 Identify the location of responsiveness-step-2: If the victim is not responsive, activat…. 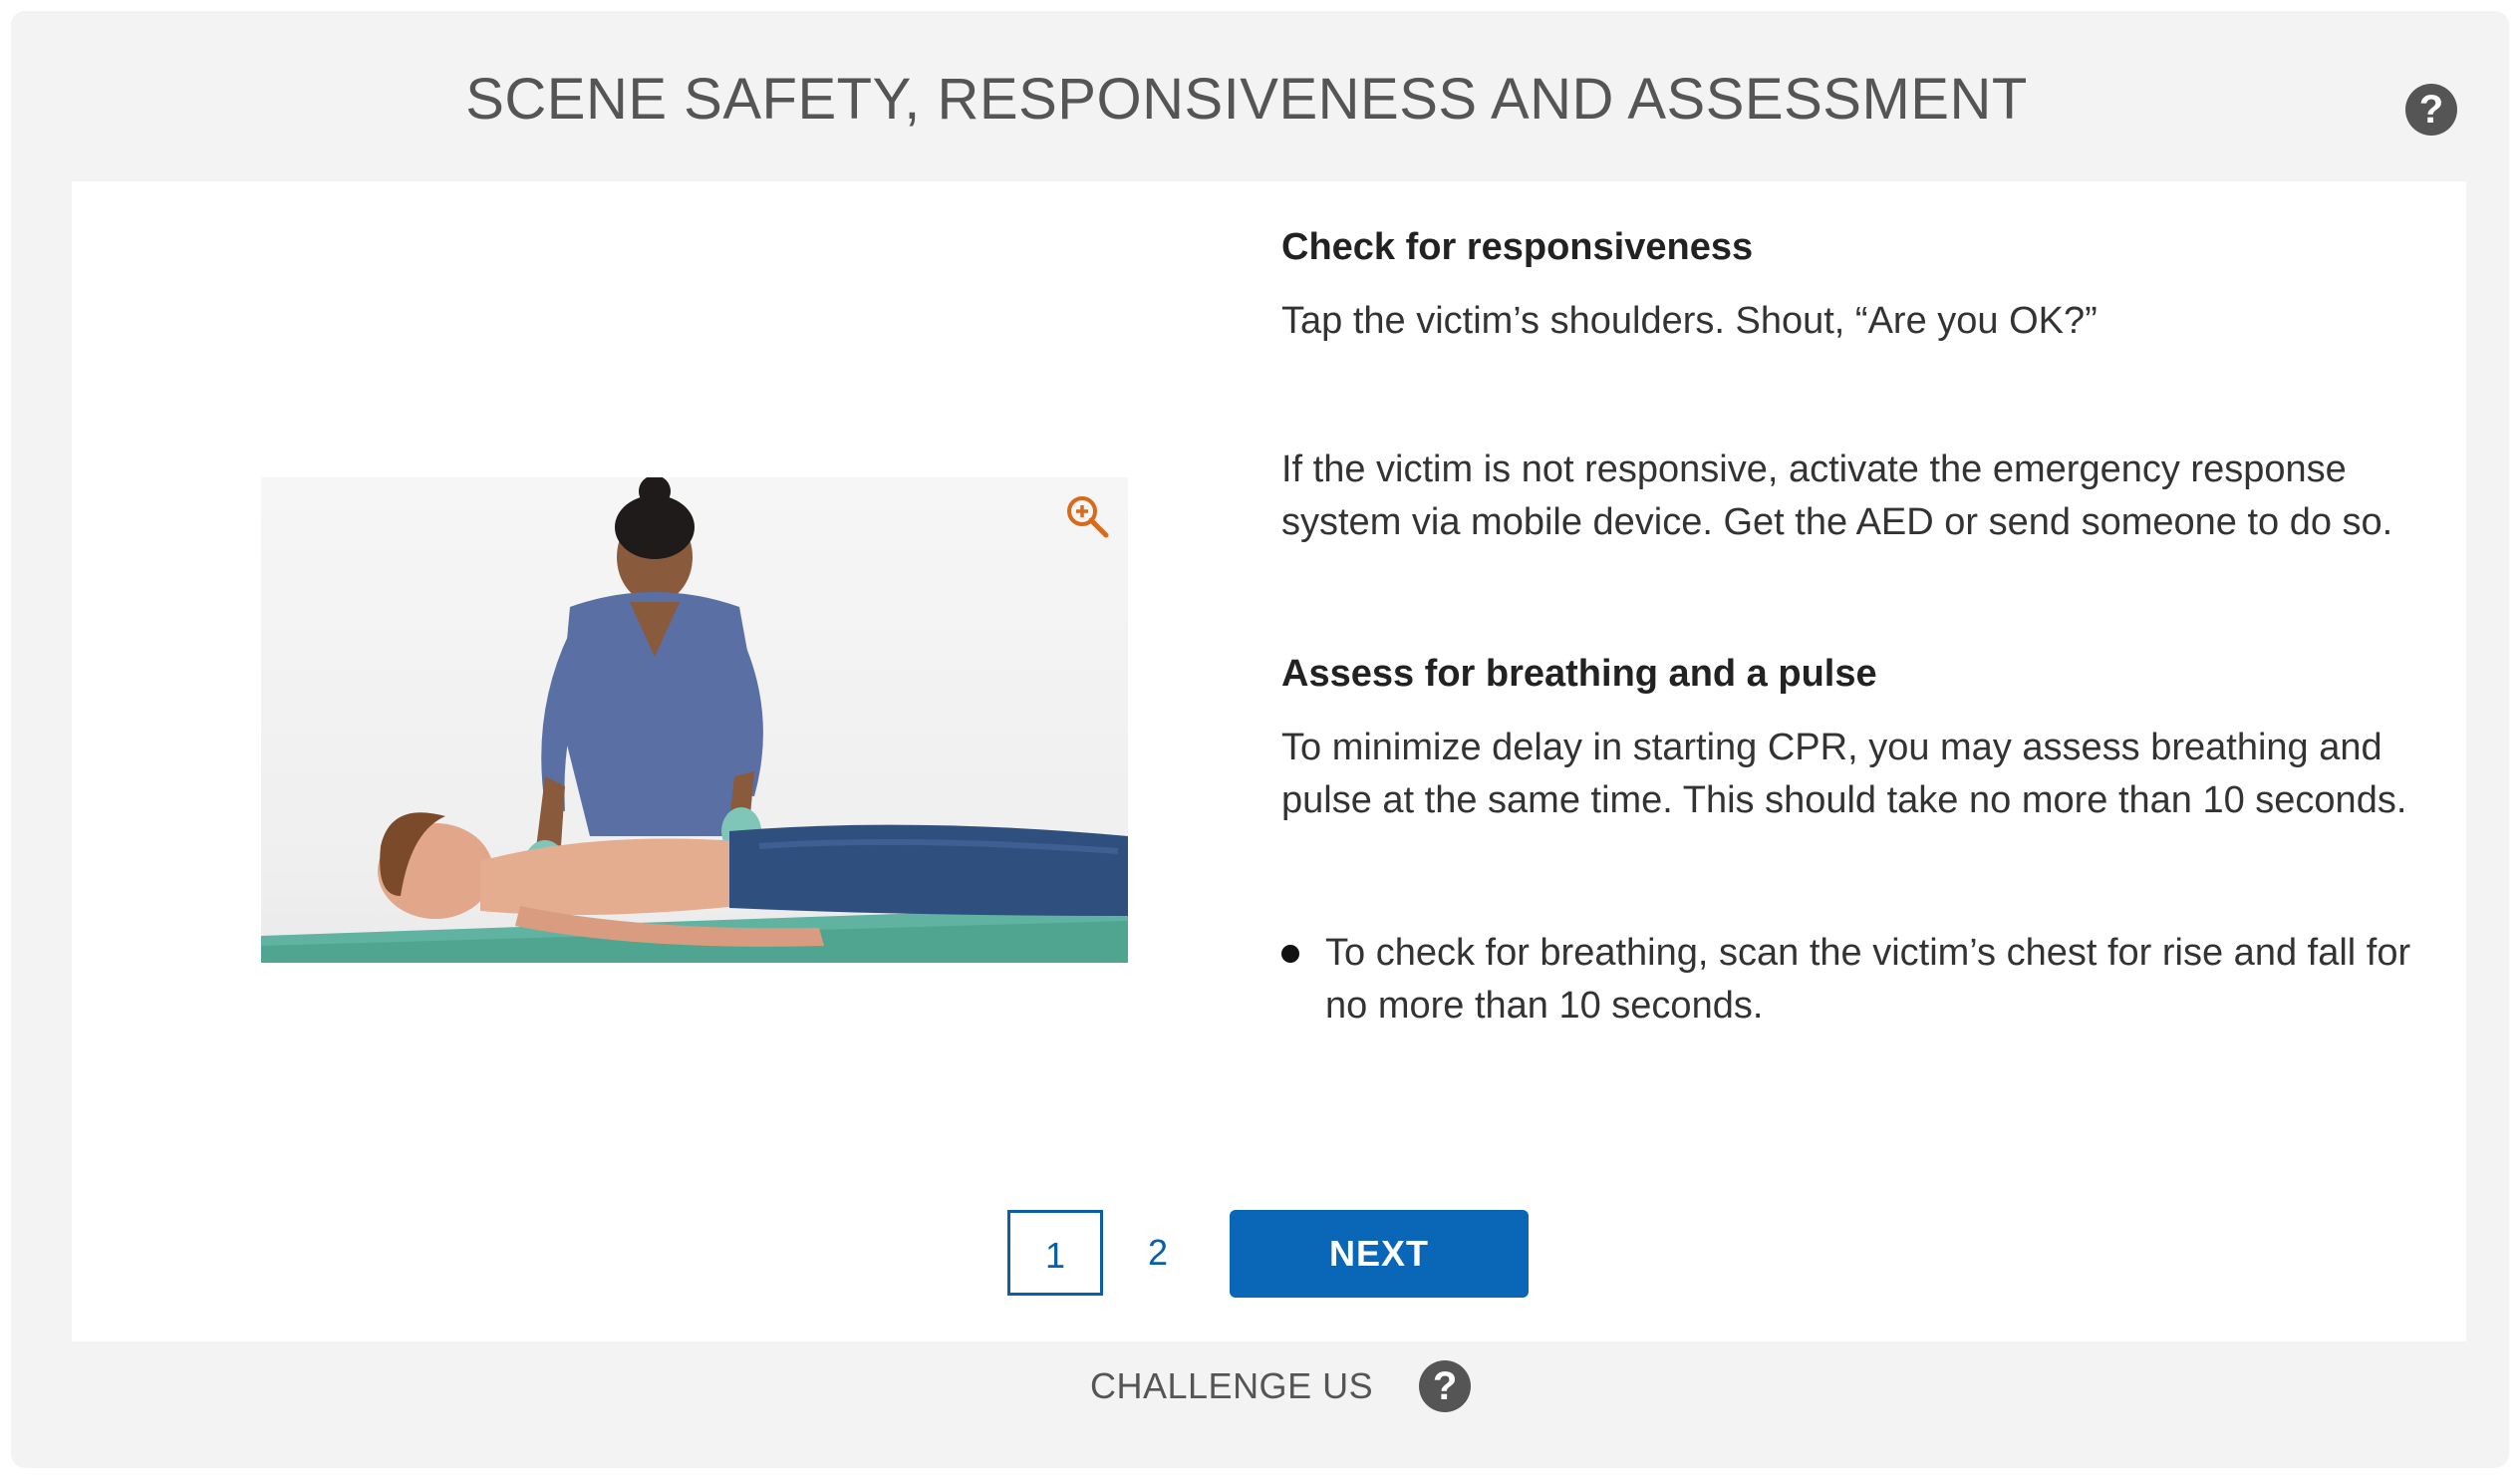
(1837, 496).